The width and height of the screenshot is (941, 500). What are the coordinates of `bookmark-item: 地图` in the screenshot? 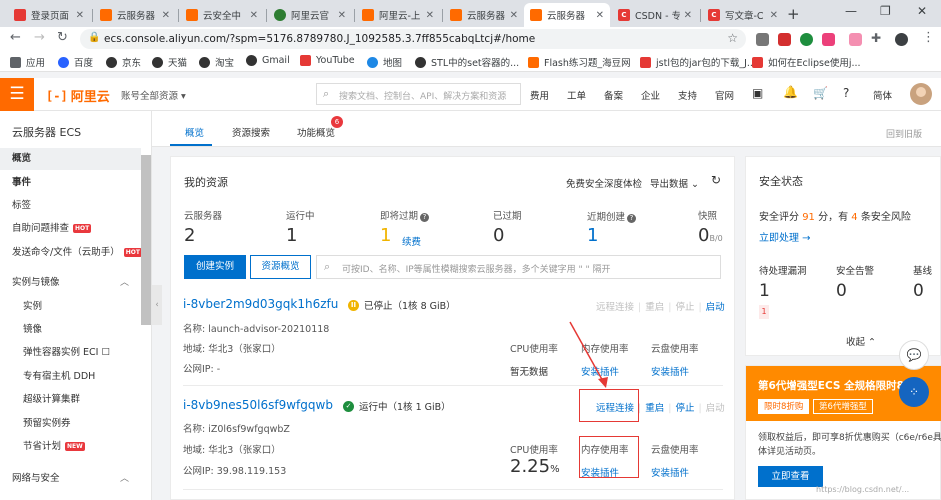 It's located at (384, 62).